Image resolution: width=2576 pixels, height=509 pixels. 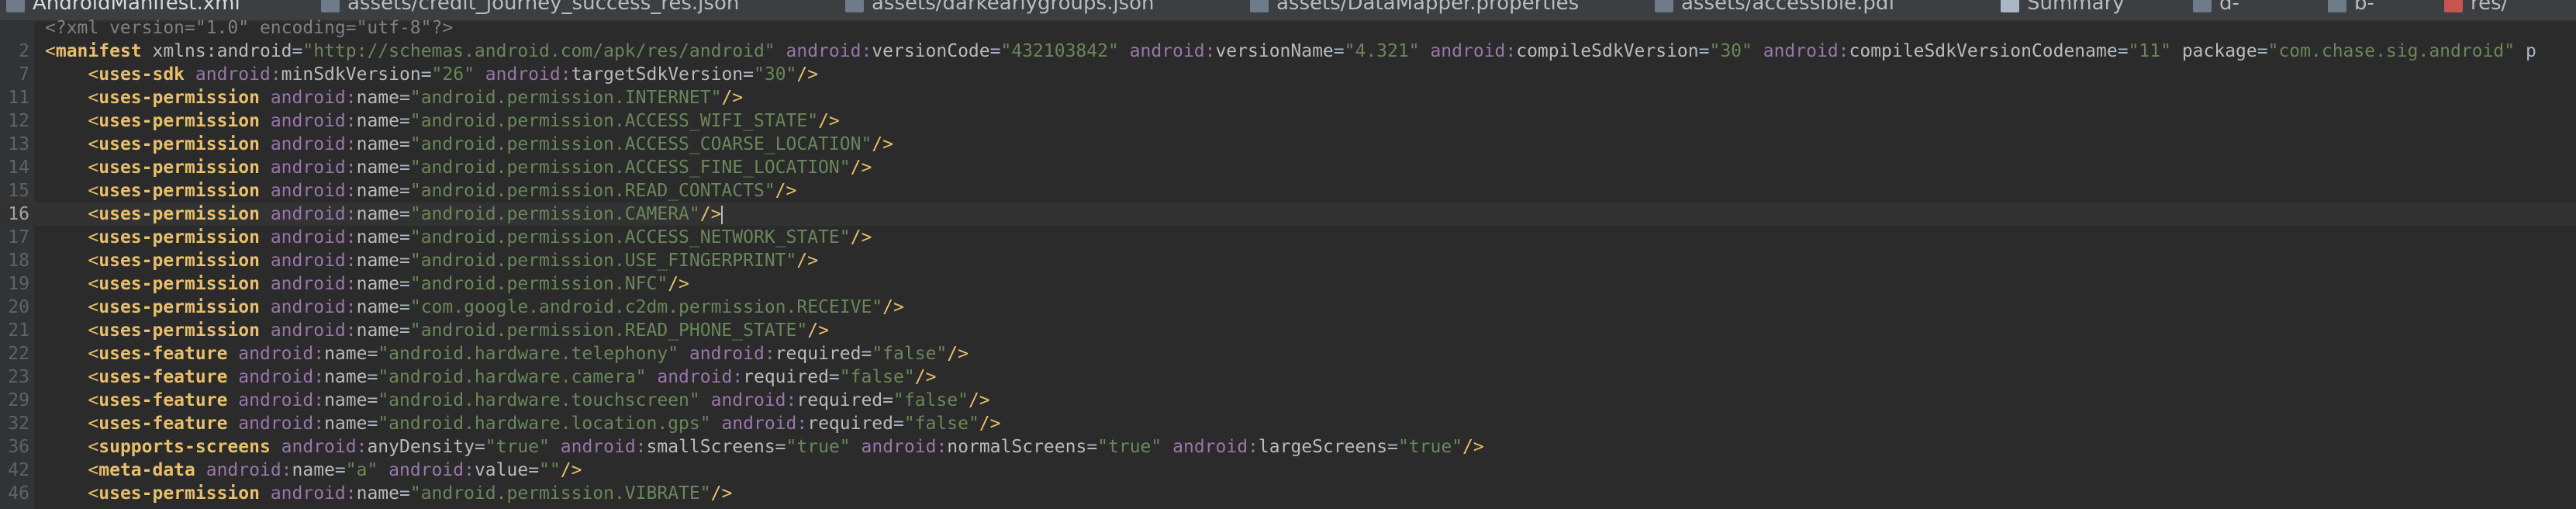 I want to click on line-number: 22, so click(x=19, y=354).